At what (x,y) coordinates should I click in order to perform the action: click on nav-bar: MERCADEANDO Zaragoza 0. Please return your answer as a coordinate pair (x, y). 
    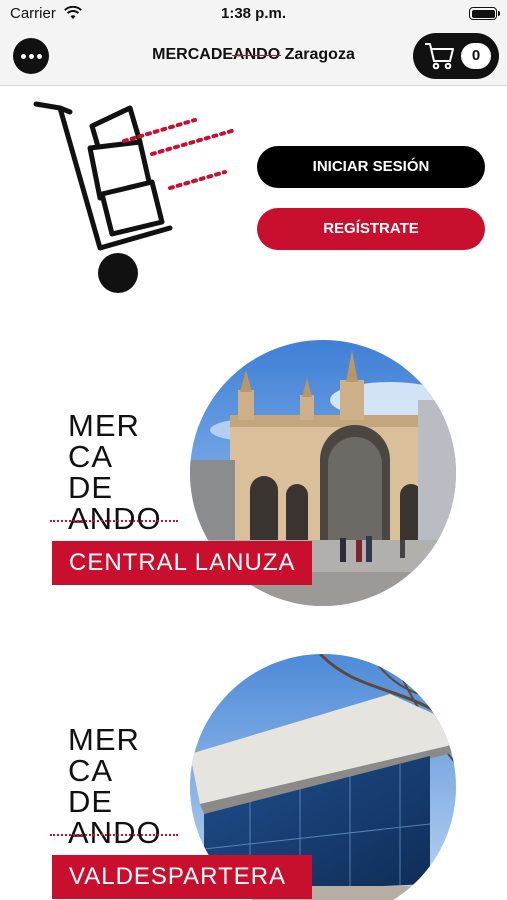
    Looking at the image, I should click on (253, 57).